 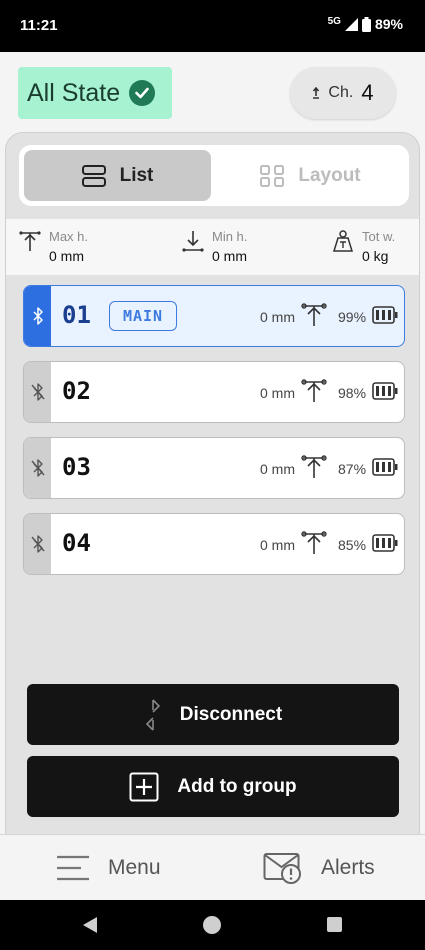 I want to click on add-box-icon, so click(x=144, y=786).